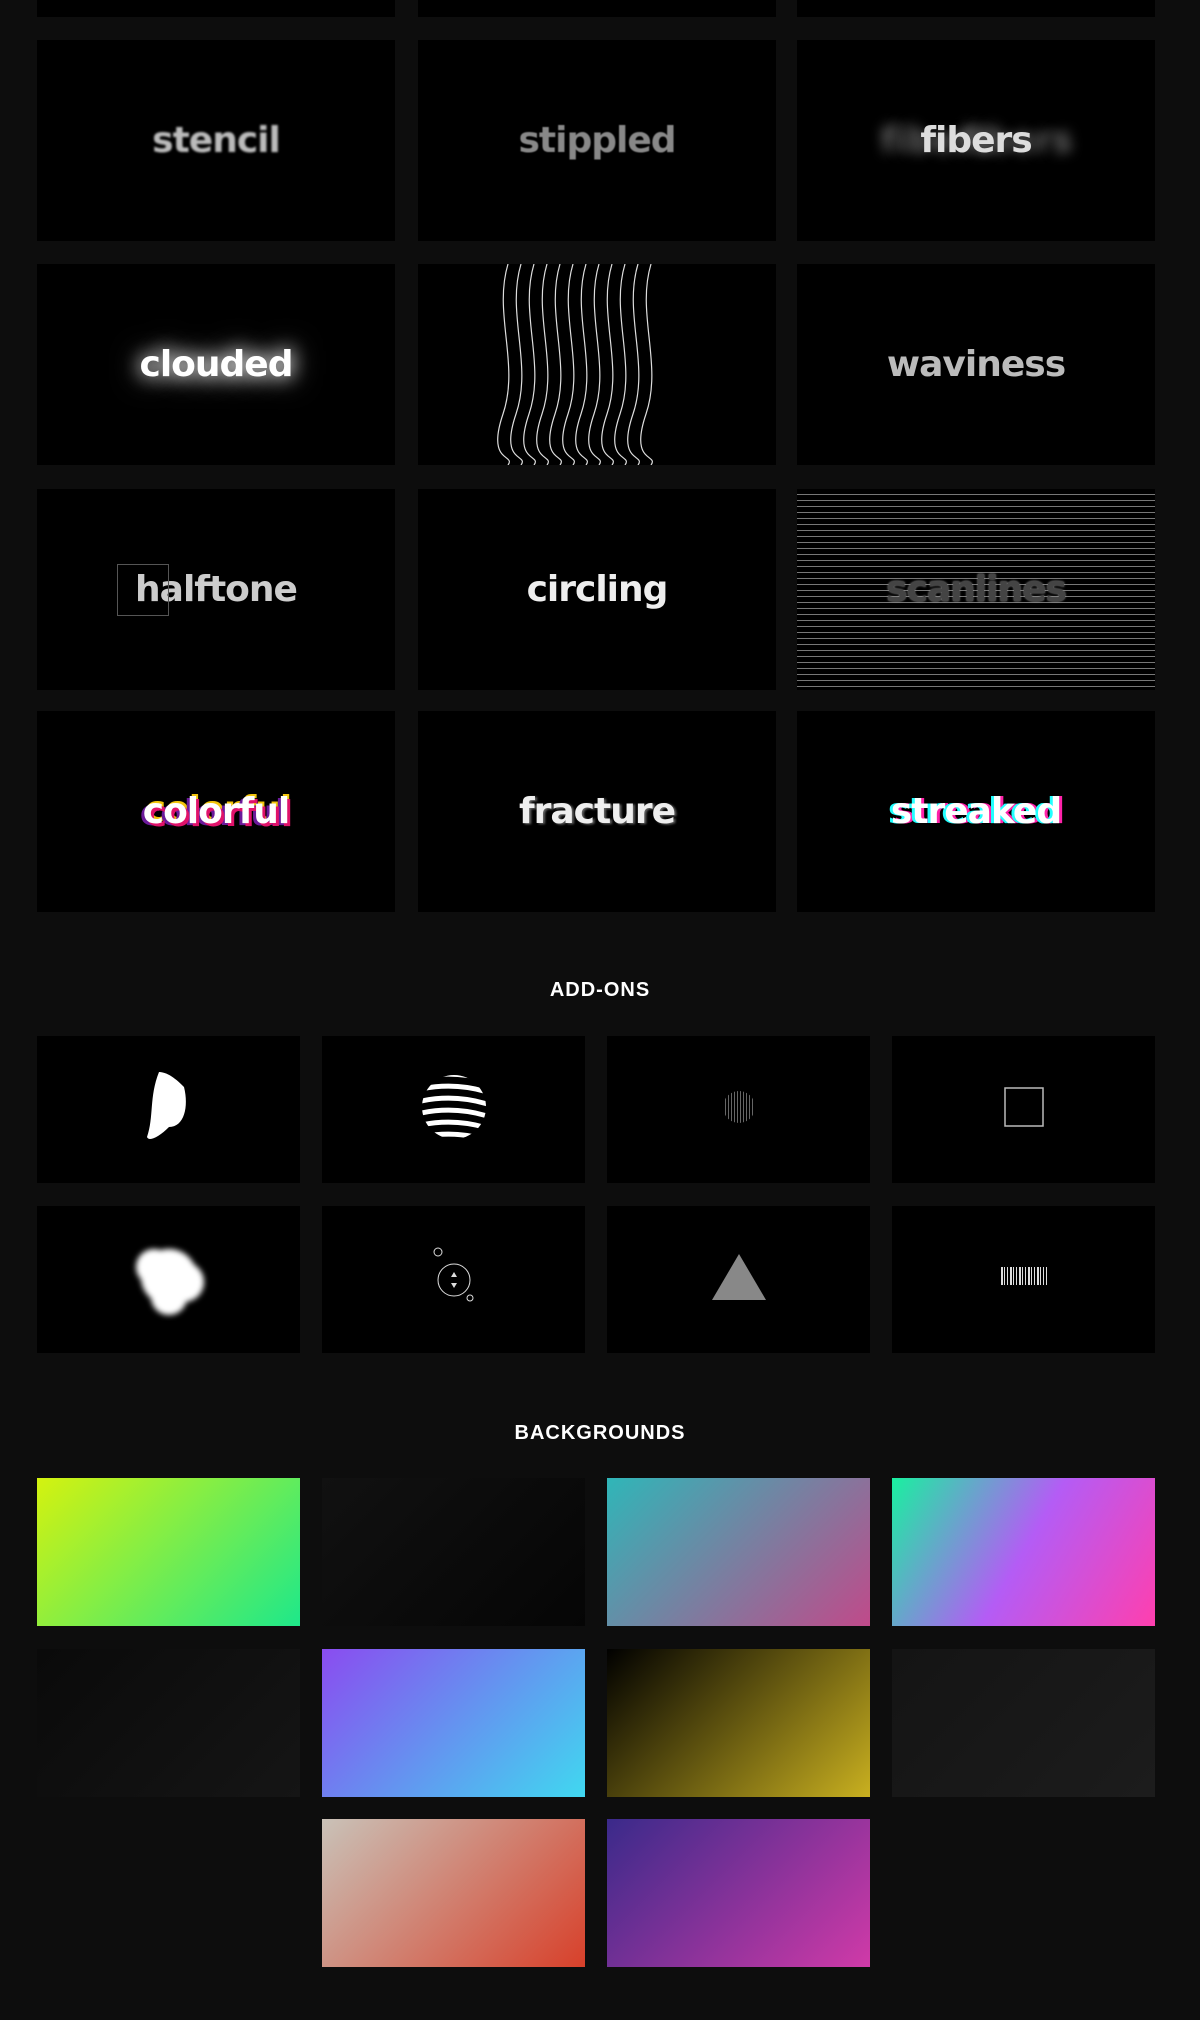 Image resolution: width=1200 pixels, height=2020 pixels. What do you see at coordinates (600, 990) in the screenshot?
I see `addons-heading: ADD-ONS` at bounding box center [600, 990].